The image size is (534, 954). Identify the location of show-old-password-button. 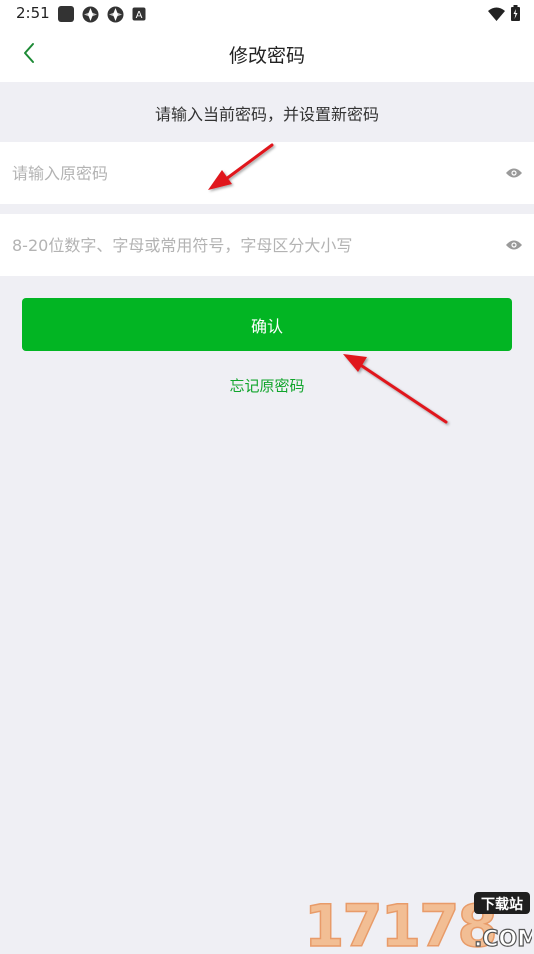
(514, 173).